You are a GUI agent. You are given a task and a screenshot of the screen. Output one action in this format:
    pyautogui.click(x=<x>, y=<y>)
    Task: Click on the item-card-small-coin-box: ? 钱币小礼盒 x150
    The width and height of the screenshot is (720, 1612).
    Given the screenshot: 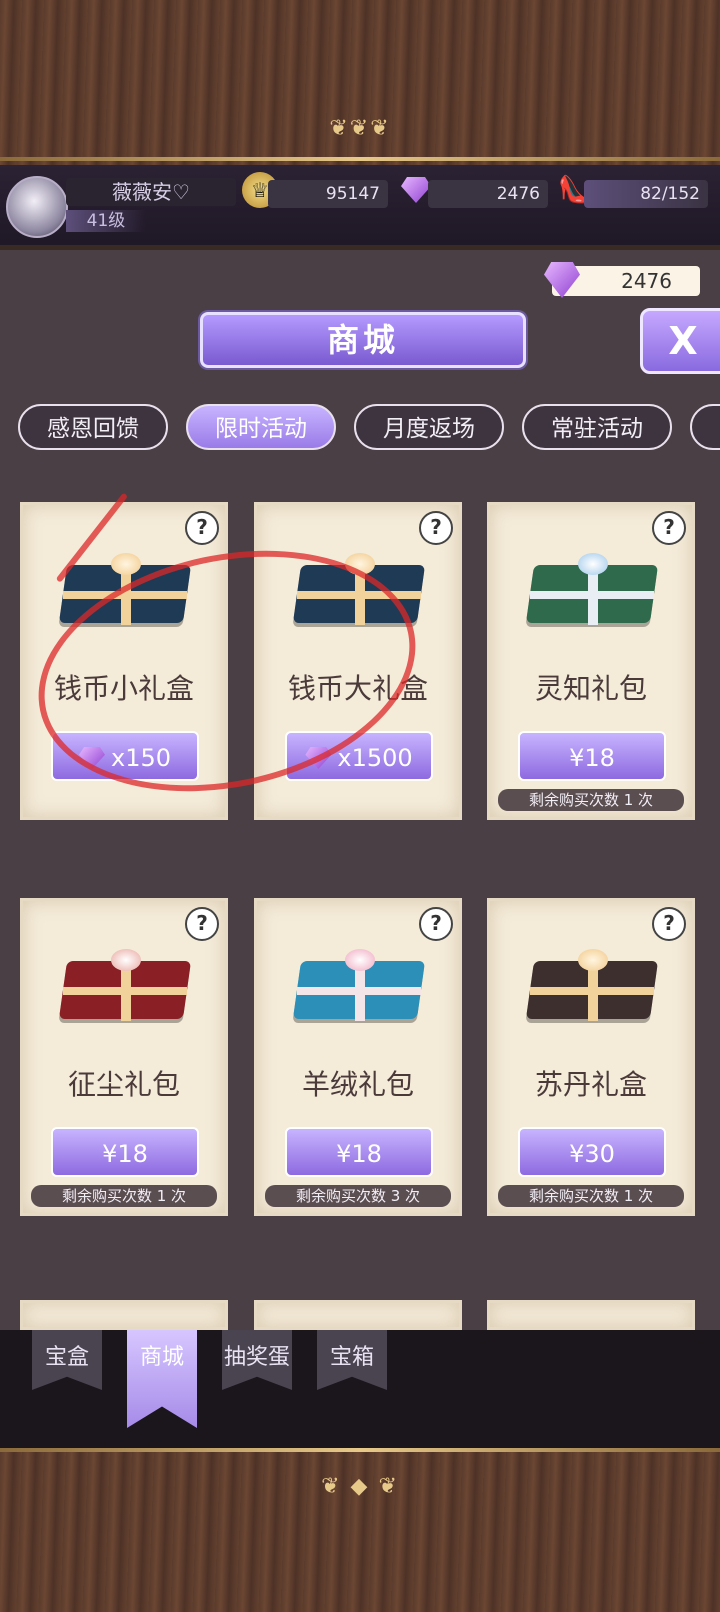 What is the action you would take?
    pyautogui.click(x=124, y=661)
    